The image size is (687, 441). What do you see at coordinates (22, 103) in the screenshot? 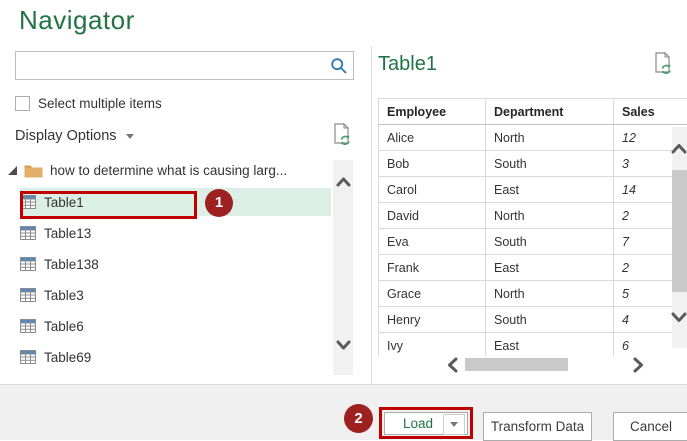
I see `select-multiple-checkbox` at bounding box center [22, 103].